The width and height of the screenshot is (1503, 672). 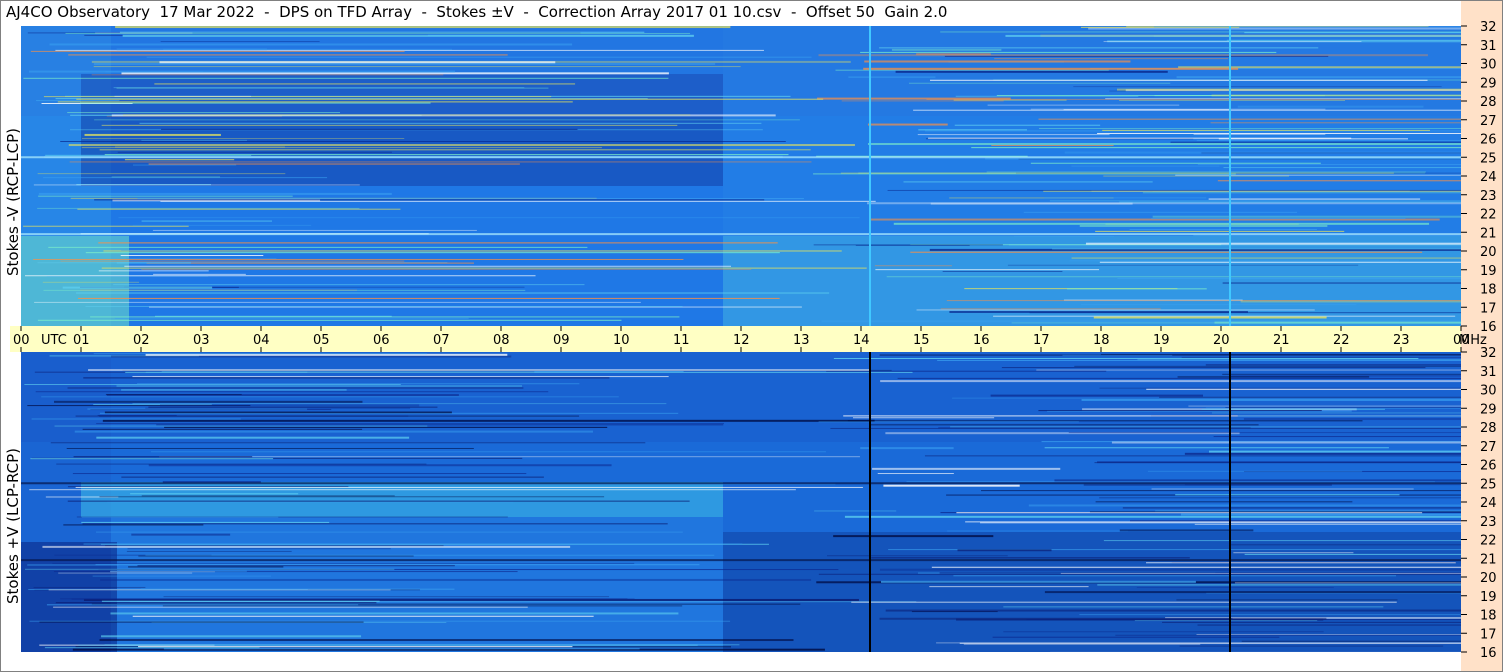 What do you see at coordinates (1161, 340) in the screenshot?
I see `x-tick-label: 19` at bounding box center [1161, 340].